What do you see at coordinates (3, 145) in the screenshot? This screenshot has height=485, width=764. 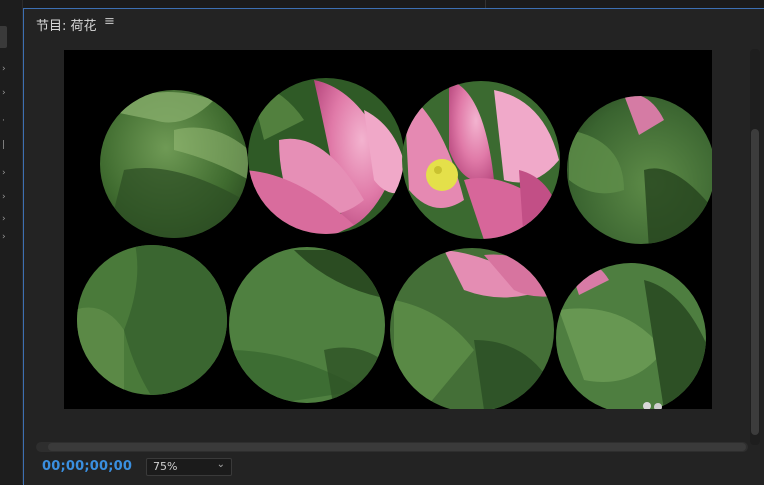 I see `tool-icon: |` at bounding box center [3, 145].